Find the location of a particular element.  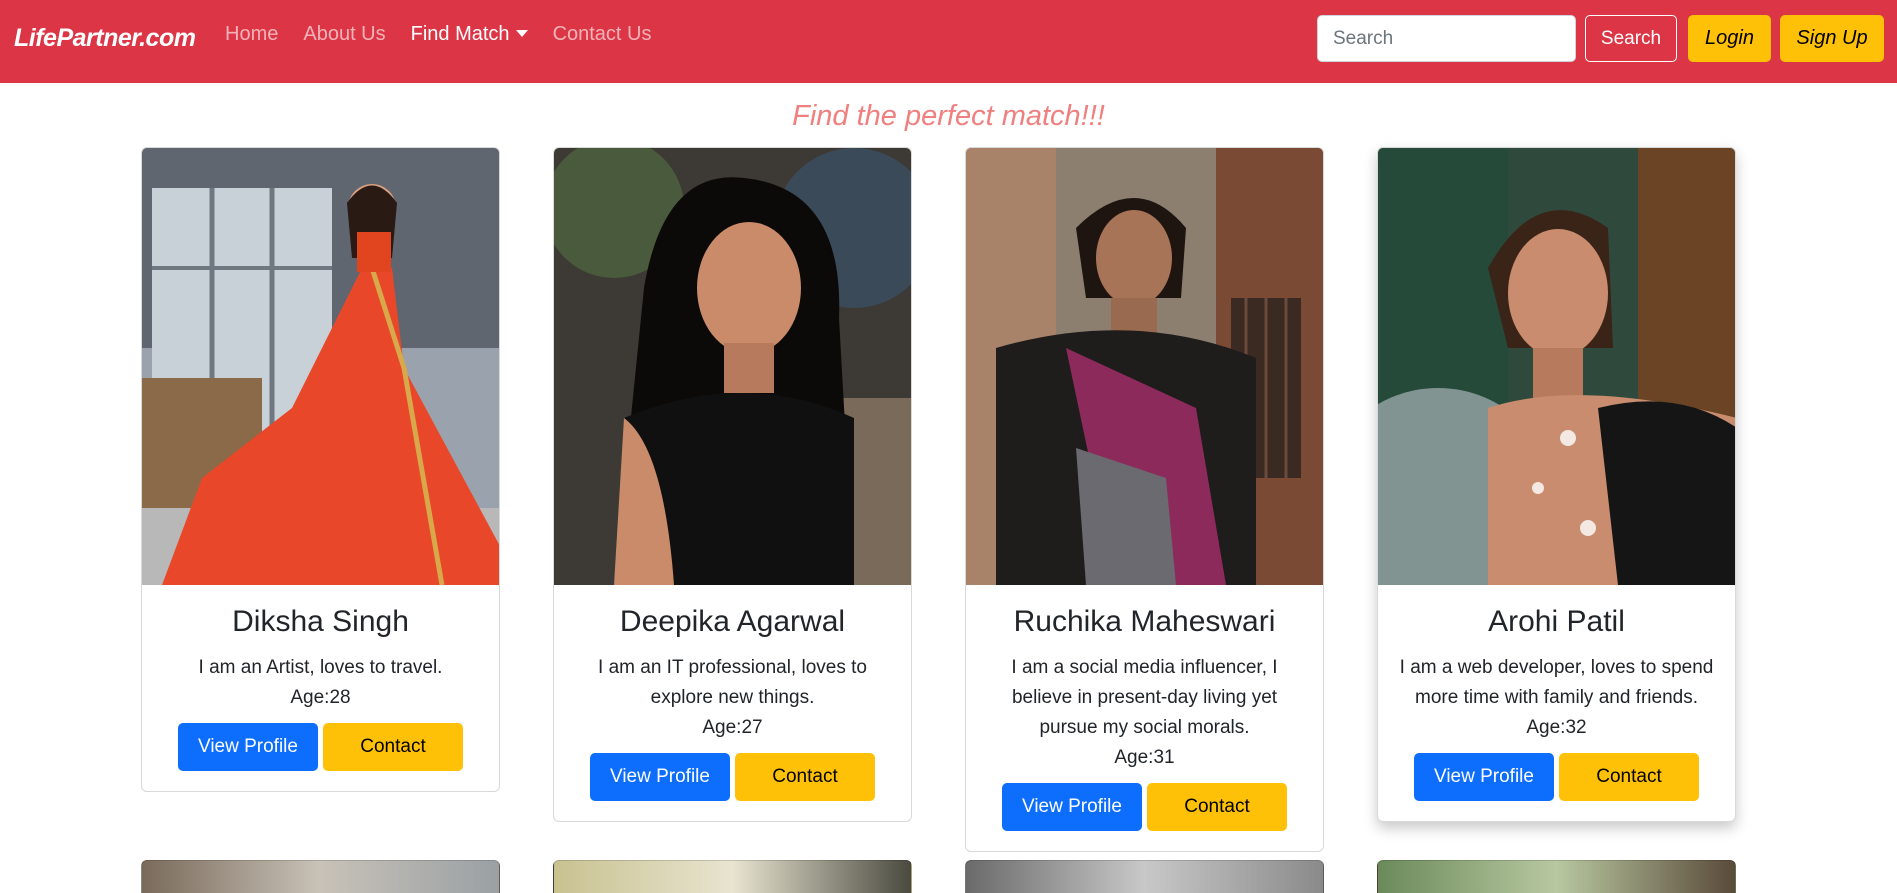

nav-link-about: About Us is located at coordinates (344, 34).